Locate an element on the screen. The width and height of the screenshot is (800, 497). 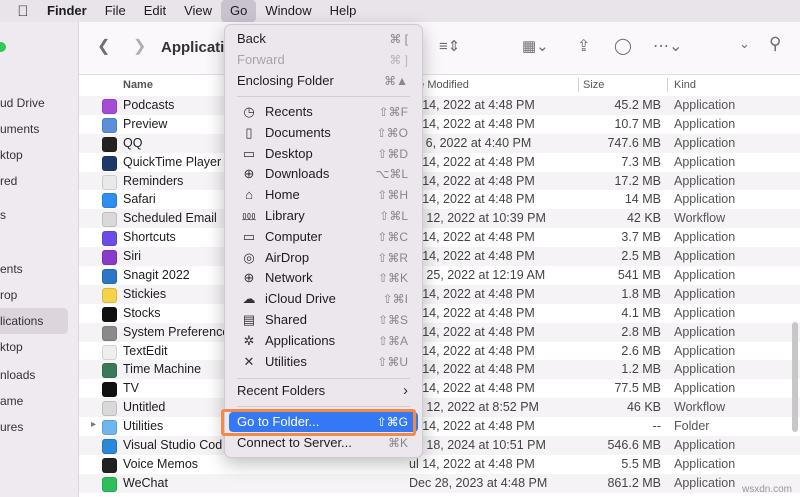
file-date: an 18, 2024 at 10:51 PM is located at coordinates (477, 445).